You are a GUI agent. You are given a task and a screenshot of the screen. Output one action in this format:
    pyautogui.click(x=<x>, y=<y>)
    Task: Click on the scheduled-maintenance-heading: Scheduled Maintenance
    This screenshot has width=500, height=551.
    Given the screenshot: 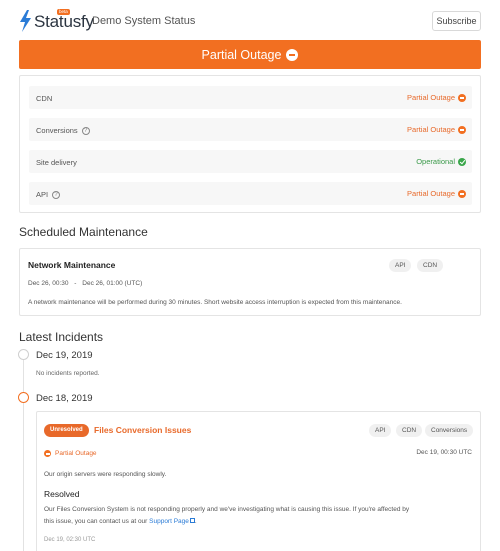 What is the action you would take?
    pyautogui.click(x=83, y=232)
    